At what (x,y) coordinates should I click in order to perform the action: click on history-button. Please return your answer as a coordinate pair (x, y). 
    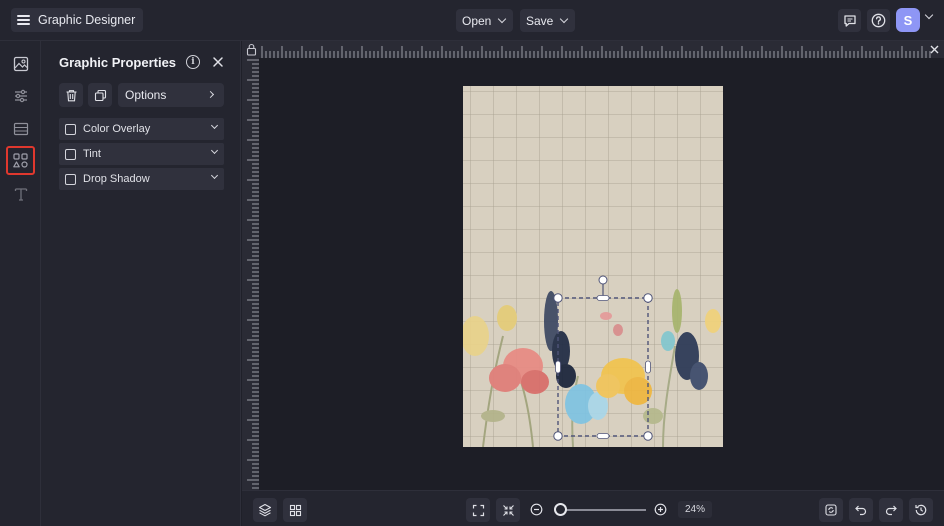
    Looking at the image, I should click on (921, 510).